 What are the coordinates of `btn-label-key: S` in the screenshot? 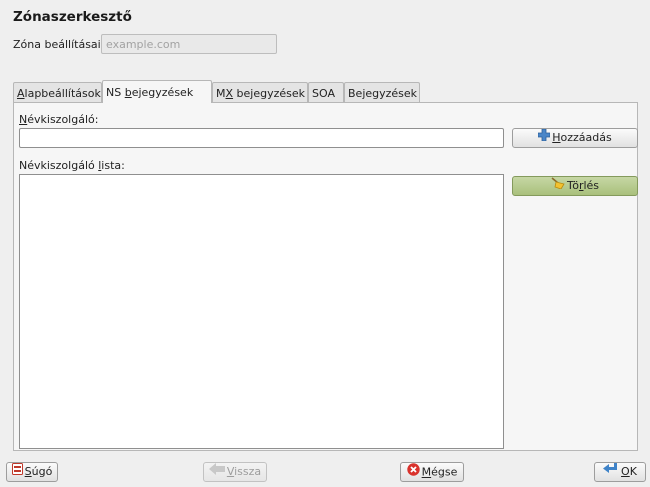 It's located at (28, 471).